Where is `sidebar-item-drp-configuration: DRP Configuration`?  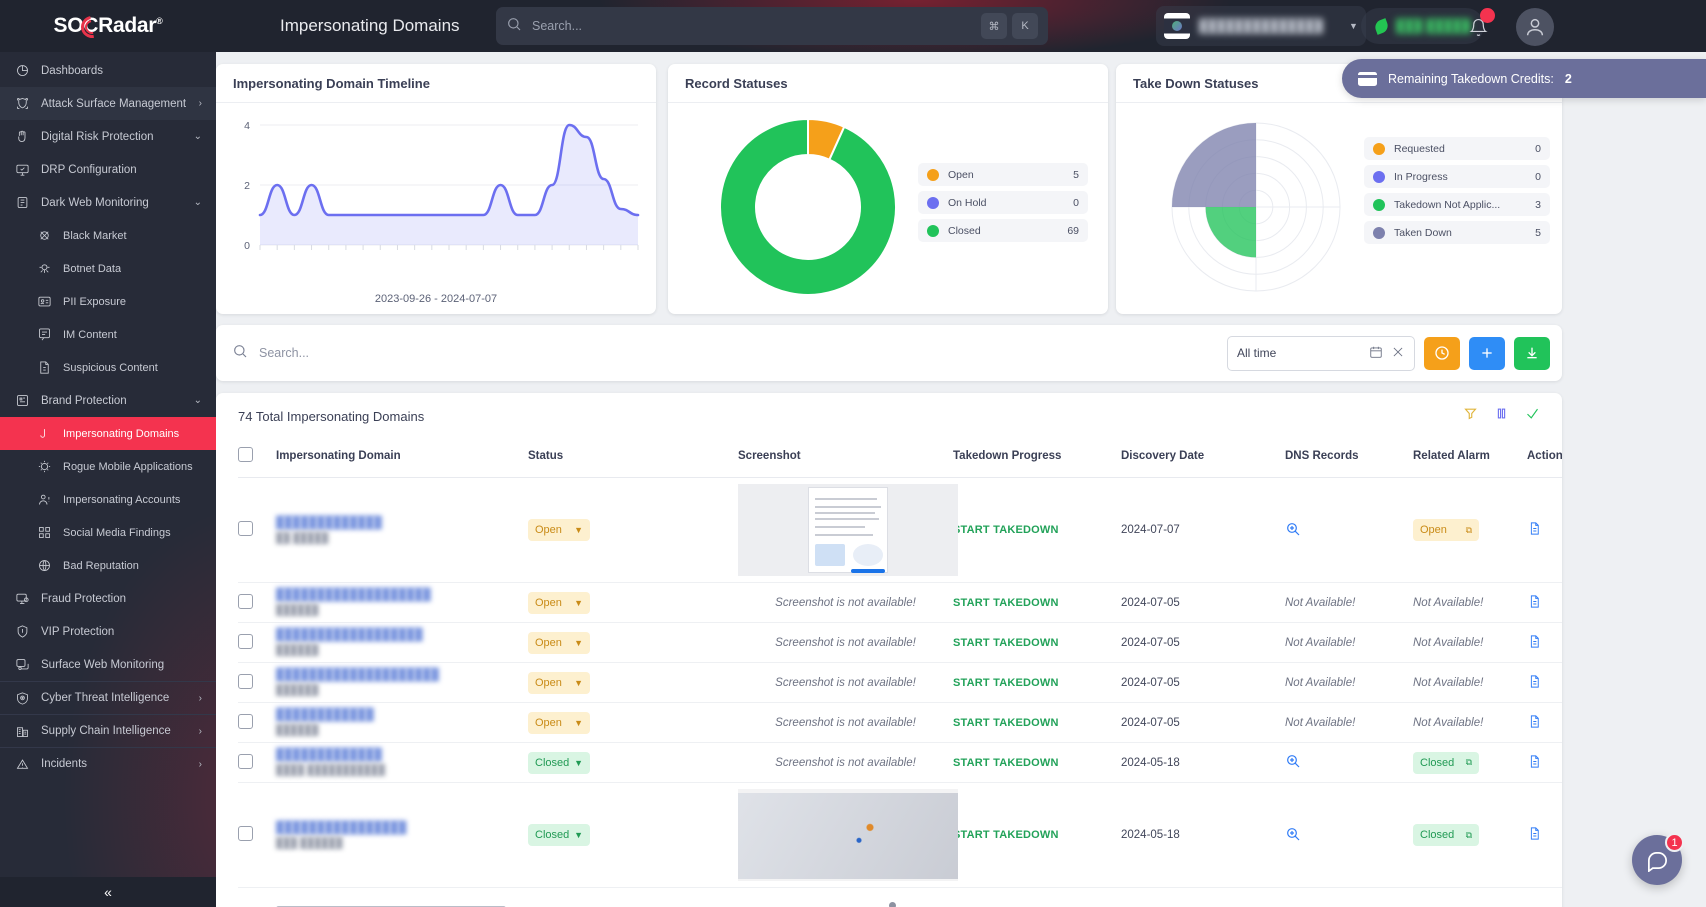 sidebar-item-drp-configuration: DRP Configuration is located at coordinates (108, 169).